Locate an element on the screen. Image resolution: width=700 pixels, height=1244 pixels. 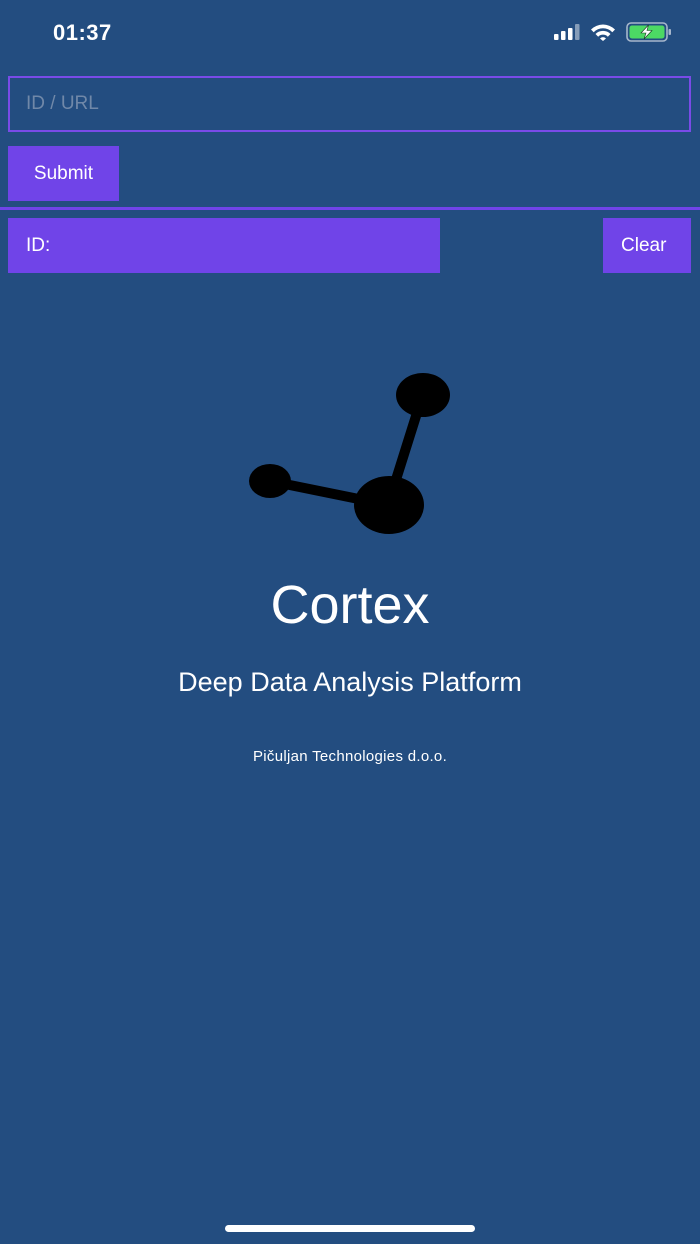
signal-icon is located at coordinates (567, 34).